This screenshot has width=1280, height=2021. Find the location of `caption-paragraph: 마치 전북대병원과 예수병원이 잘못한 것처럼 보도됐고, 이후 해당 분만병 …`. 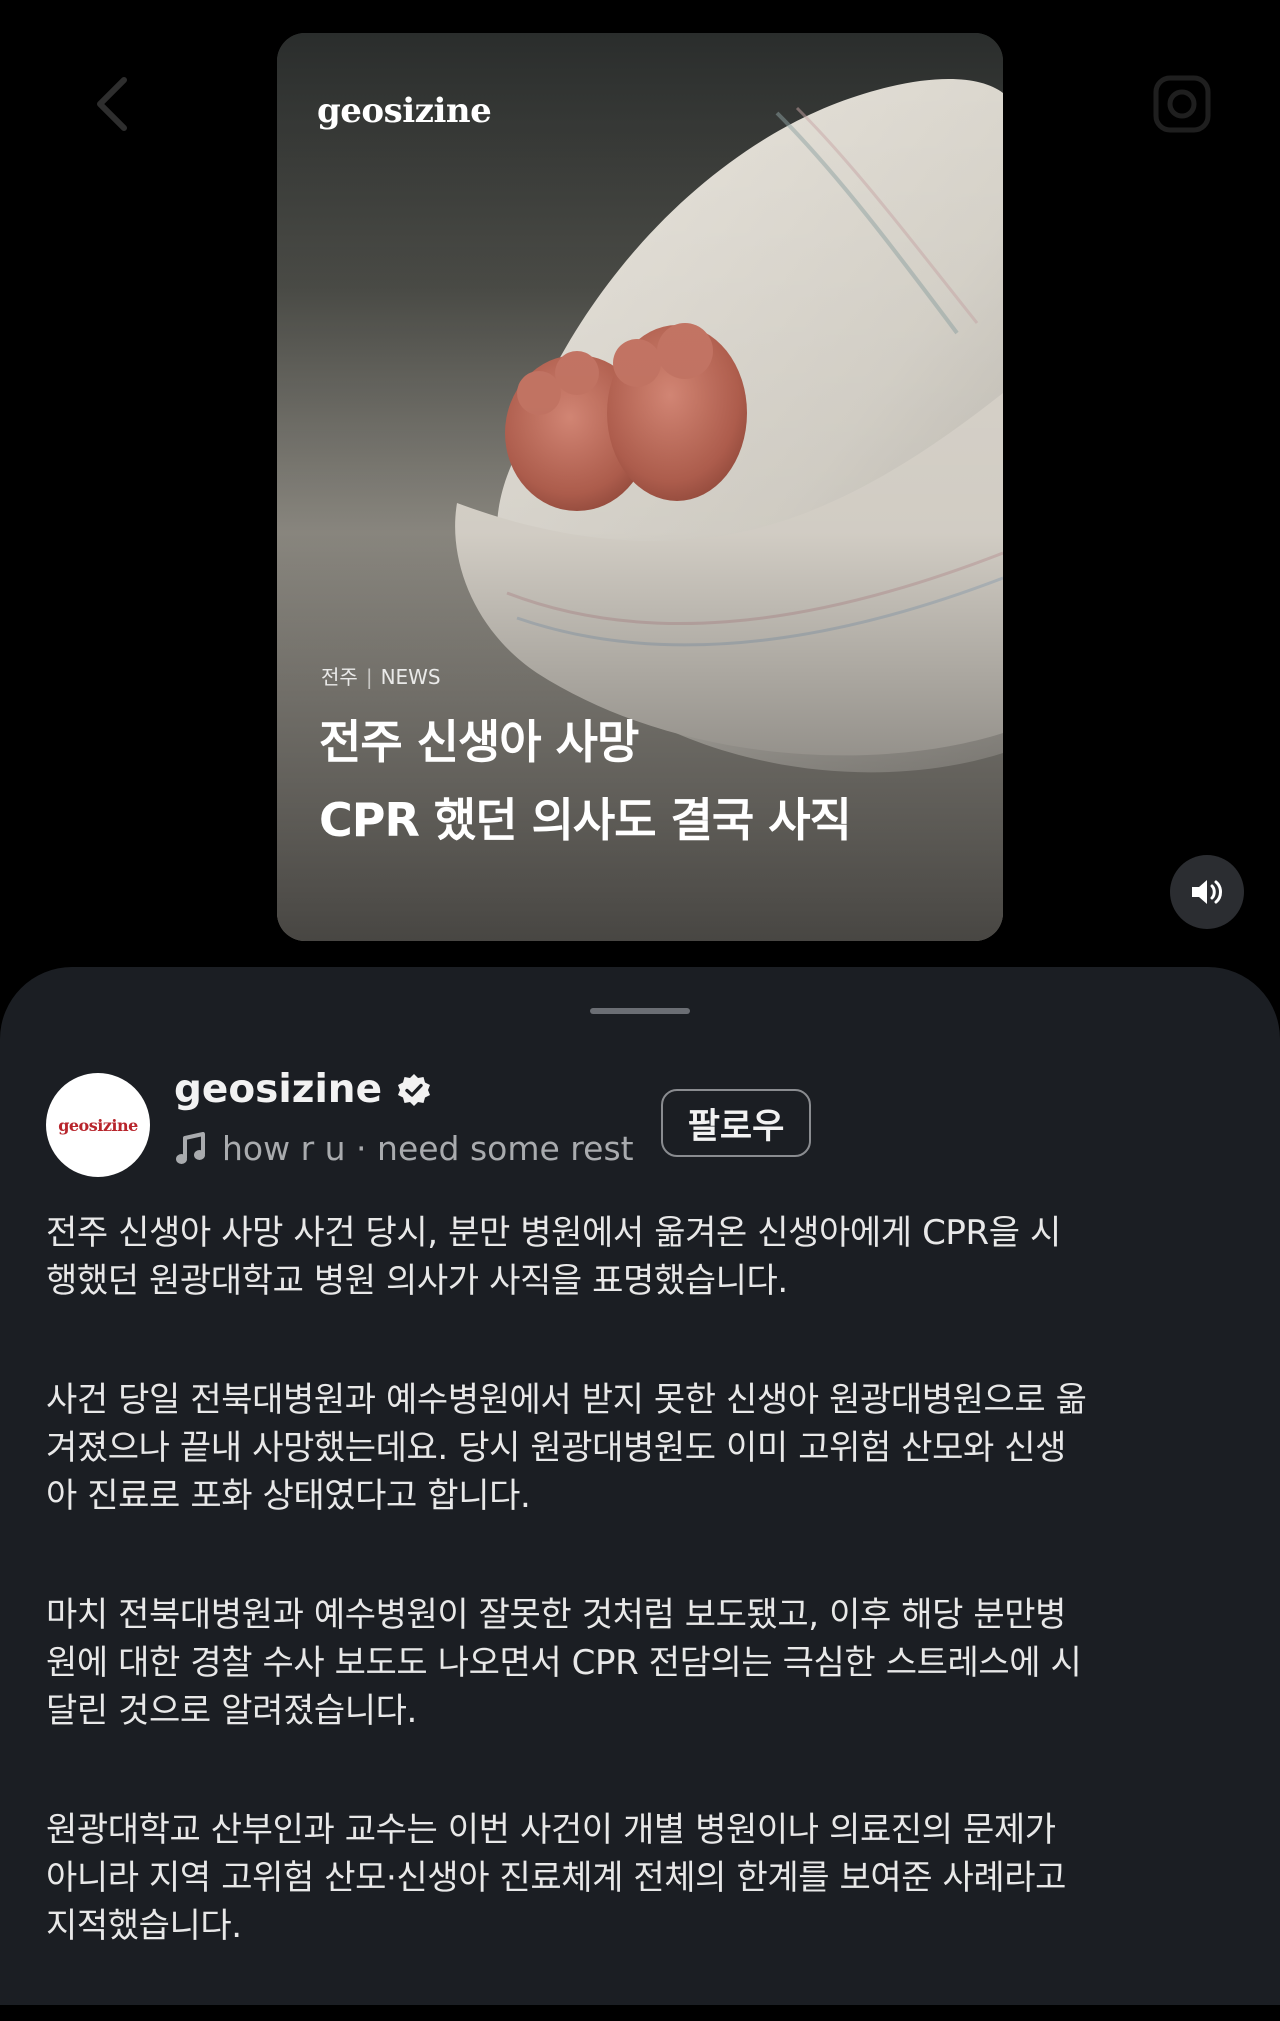

caption-paragraph: 마치 전북대병원과 예수병원이 잘못한 것처럼 보도됐고, 이후 해당 분만병 … is located at coordinates (644, 1663).